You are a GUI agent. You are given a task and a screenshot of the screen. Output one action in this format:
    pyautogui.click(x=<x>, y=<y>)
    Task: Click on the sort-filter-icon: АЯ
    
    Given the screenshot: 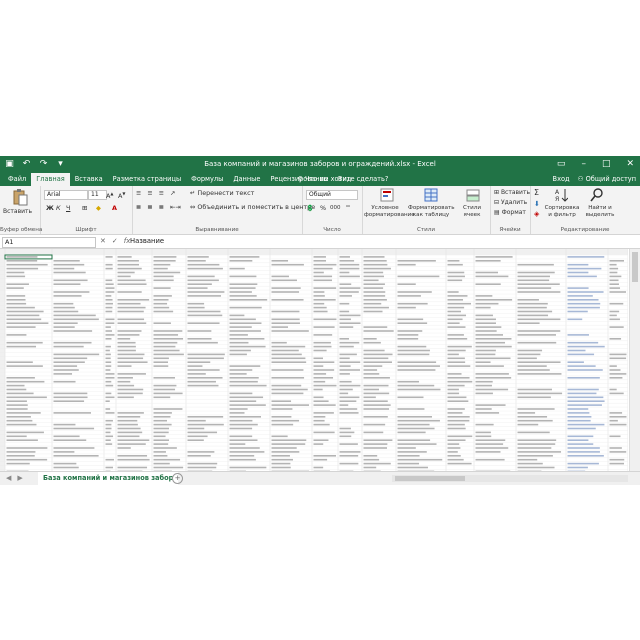 What is the action you would take?
    pyautogui.click(x=561, y=195)
    